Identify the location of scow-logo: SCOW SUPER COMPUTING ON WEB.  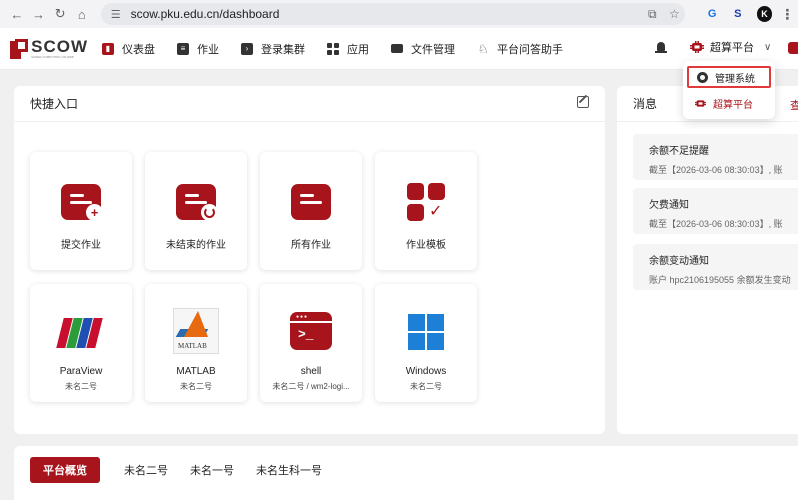
(49, 48).